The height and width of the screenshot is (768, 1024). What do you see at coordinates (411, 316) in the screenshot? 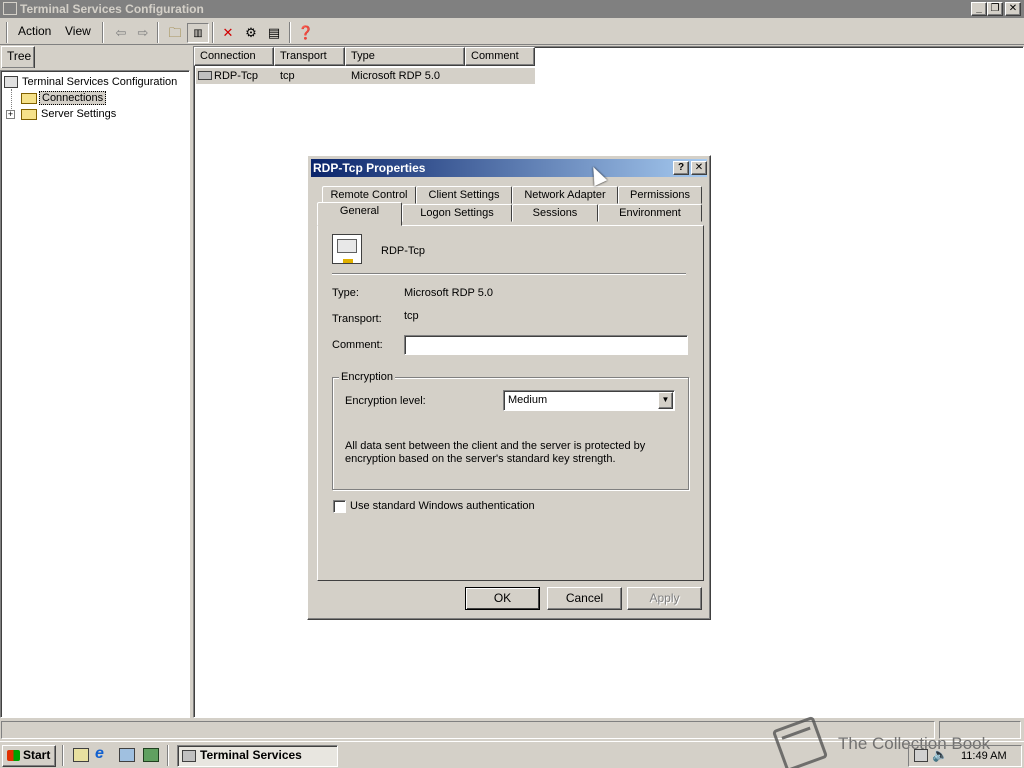
I see `transport-value: tcp` at bounding box center [411, 316].